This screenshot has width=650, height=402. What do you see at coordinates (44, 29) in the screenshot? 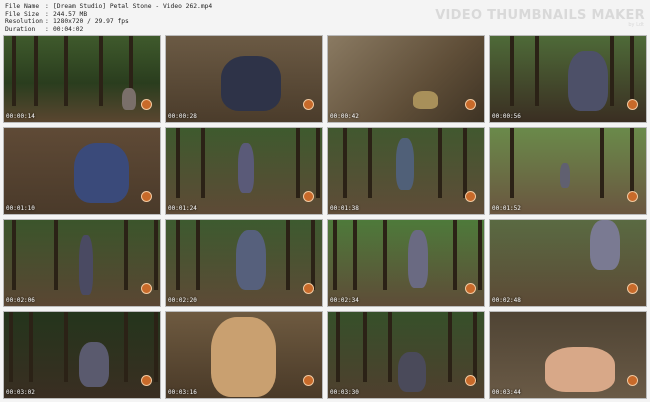
I see `info-row-duration: Duration:00:04:02` at bounding box center [44, 29].